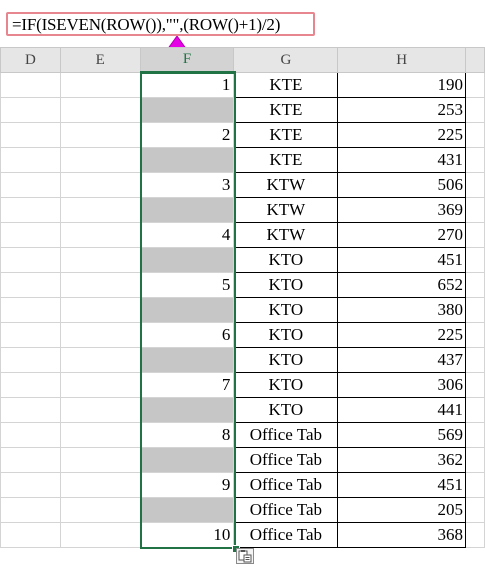  Describe the element at coordinates (187, 285) in the screenshot. I see `cell-f: 5` at that location.